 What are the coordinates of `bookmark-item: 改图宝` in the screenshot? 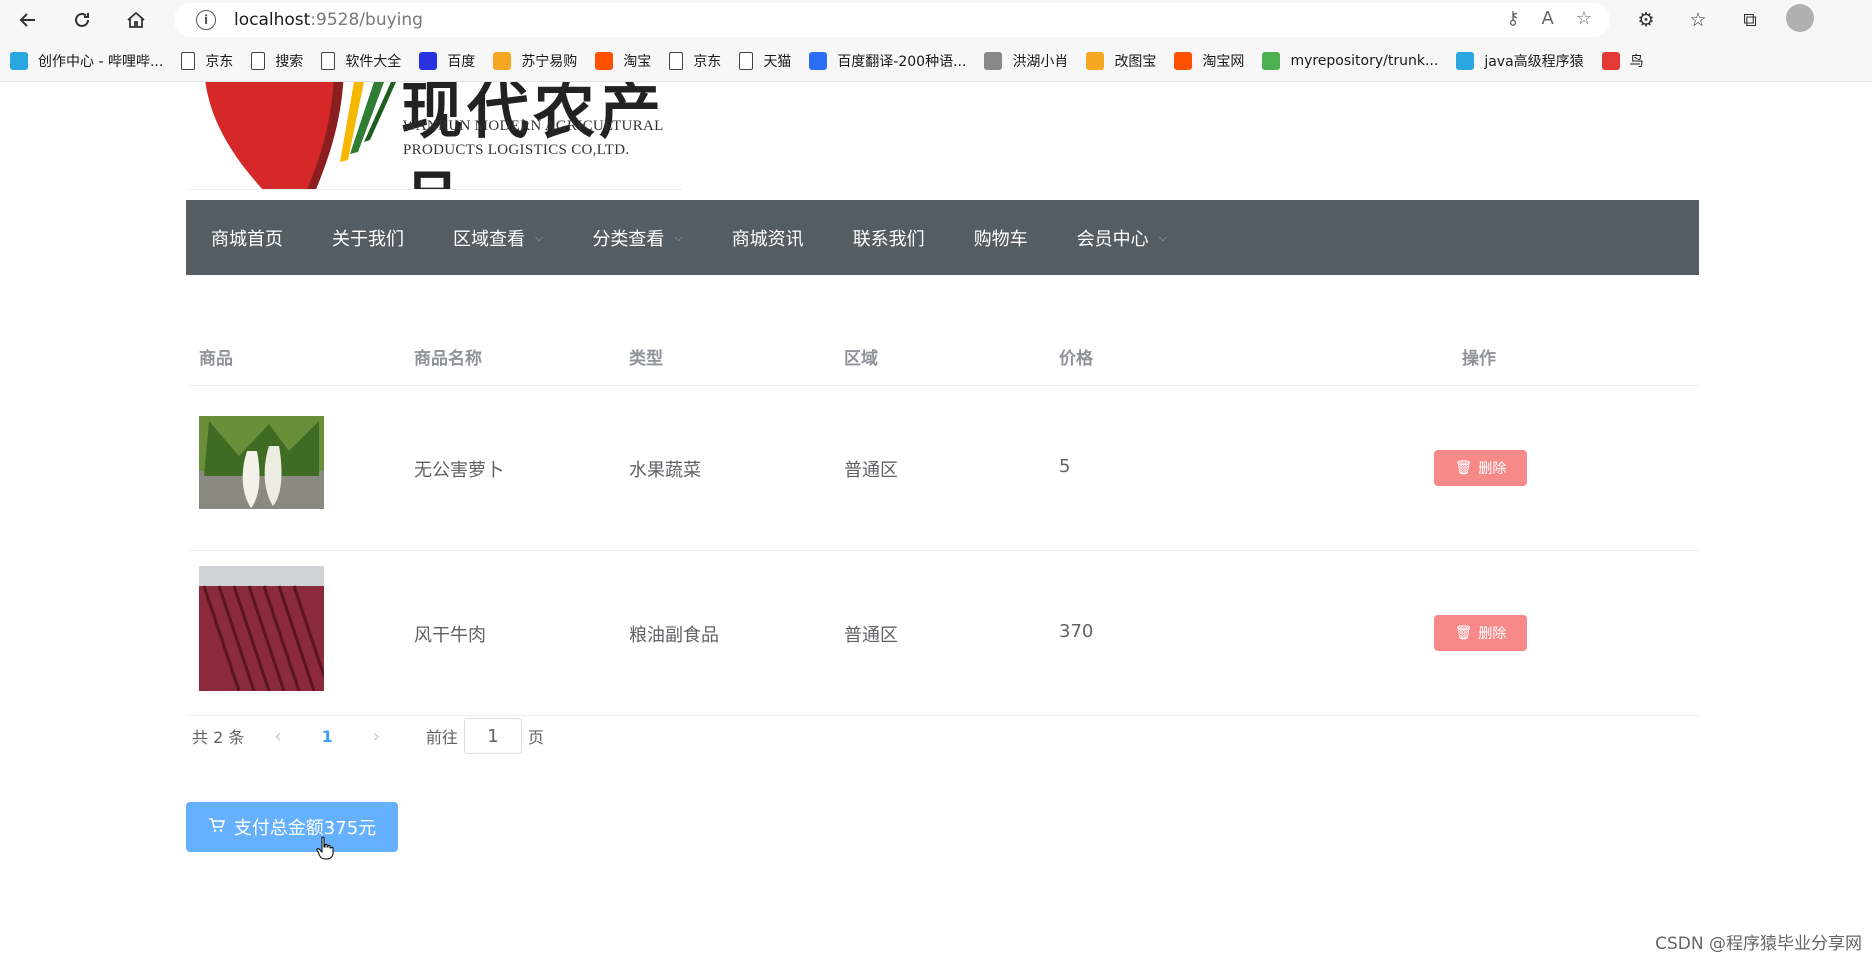 It's located at (1121, 61).